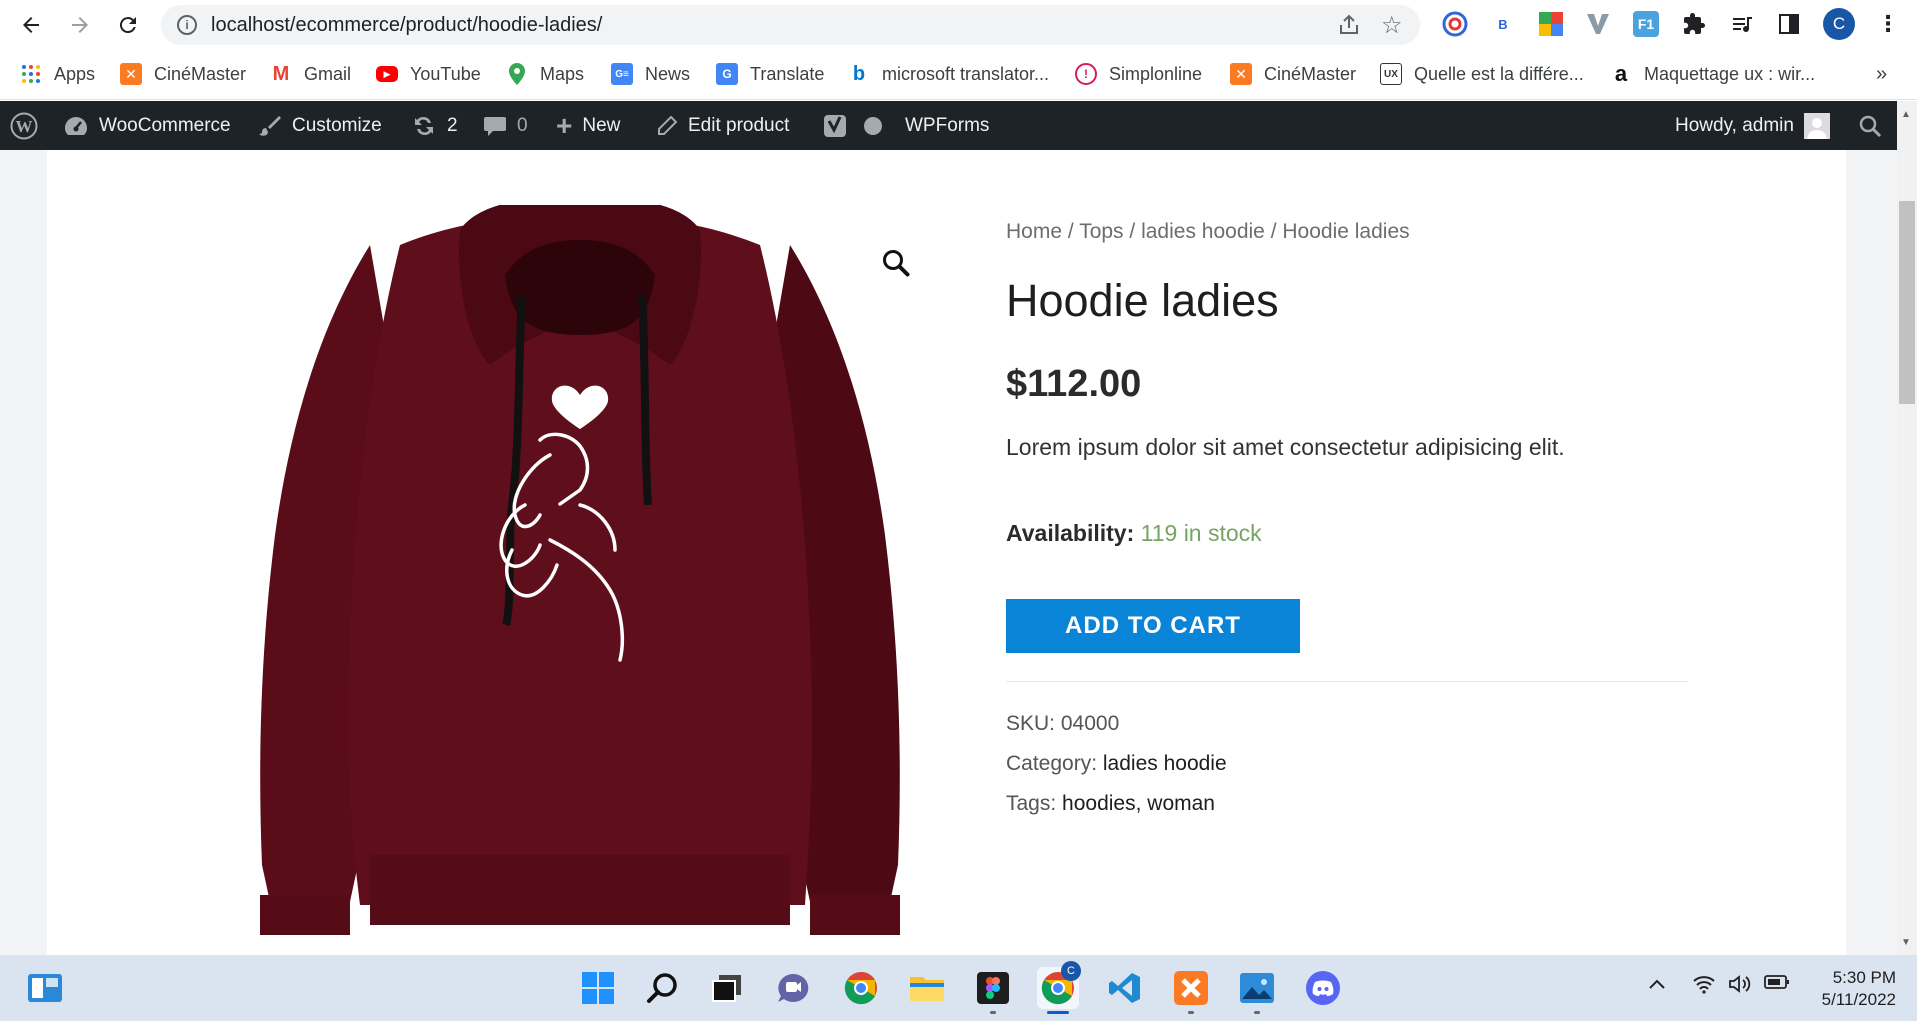 The width and height of the screenshot is (1917, 1021). Describe the element at coordinates (1551, 24) in the screenshot. I see `extension-colorful-icon` at that location.